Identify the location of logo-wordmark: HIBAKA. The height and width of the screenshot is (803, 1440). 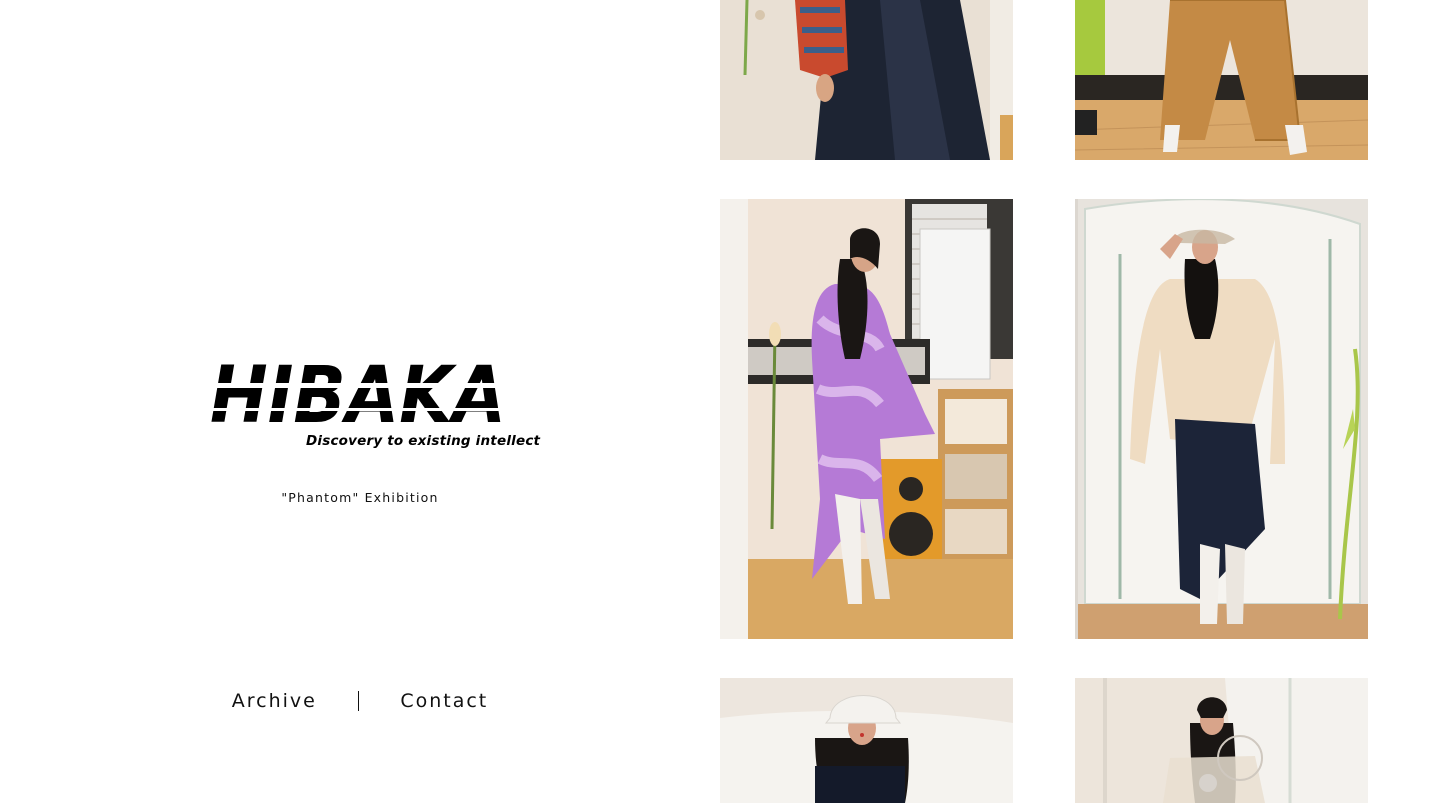
(361, 390).